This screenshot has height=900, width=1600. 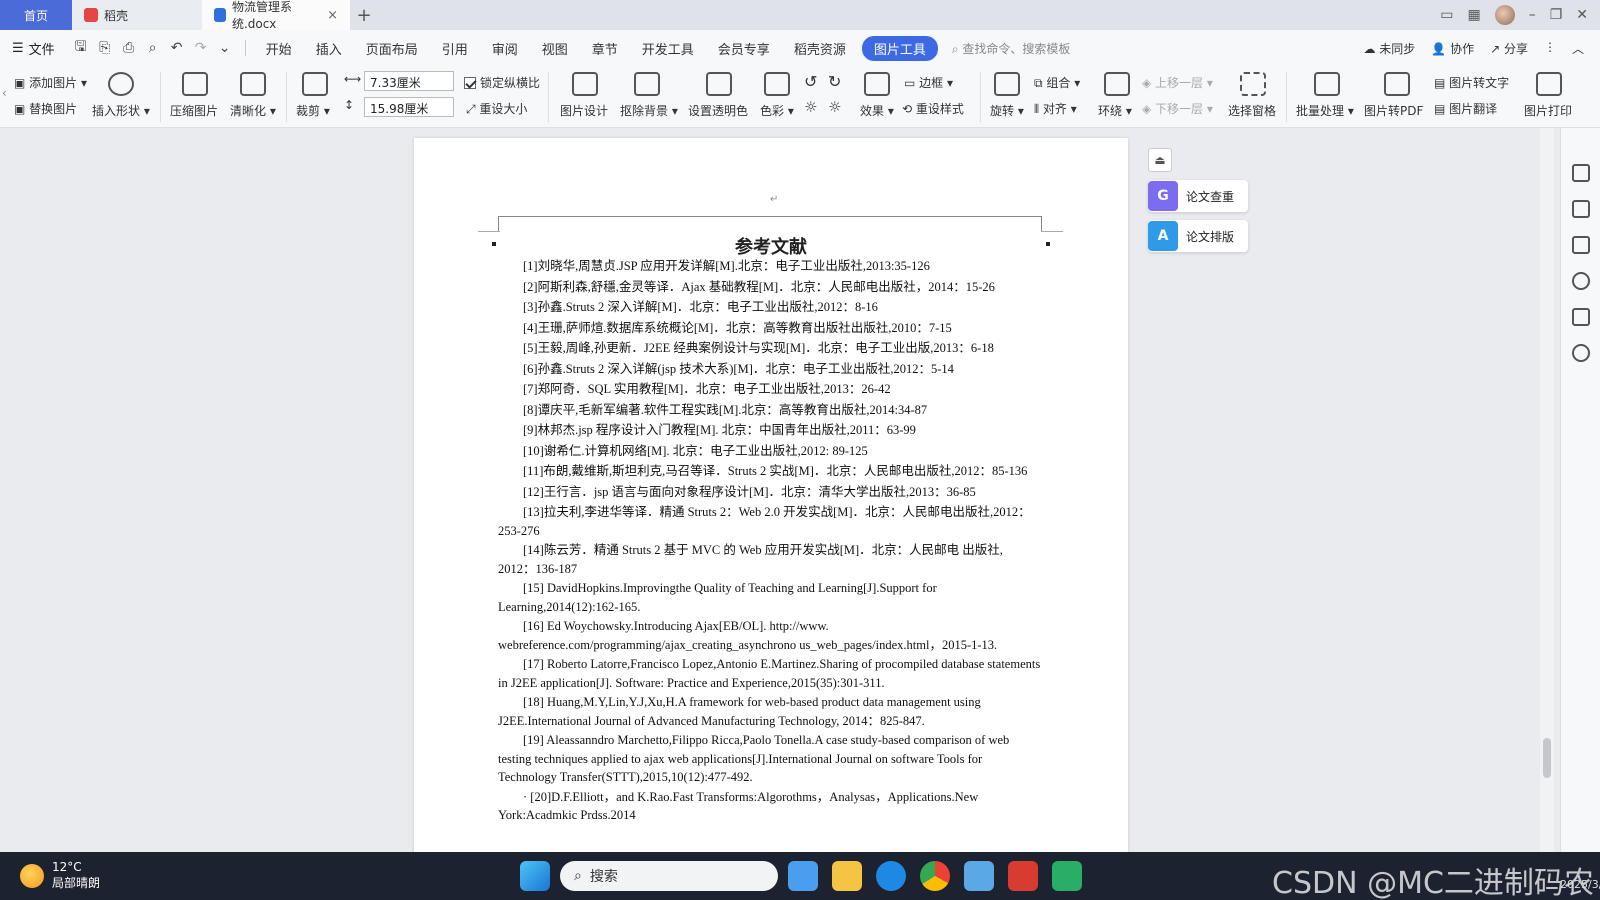 What do you see at coordinates (279, 48) in the screenshot?
I see `menu-item-start: 开始` at bounding box center [279, 48].